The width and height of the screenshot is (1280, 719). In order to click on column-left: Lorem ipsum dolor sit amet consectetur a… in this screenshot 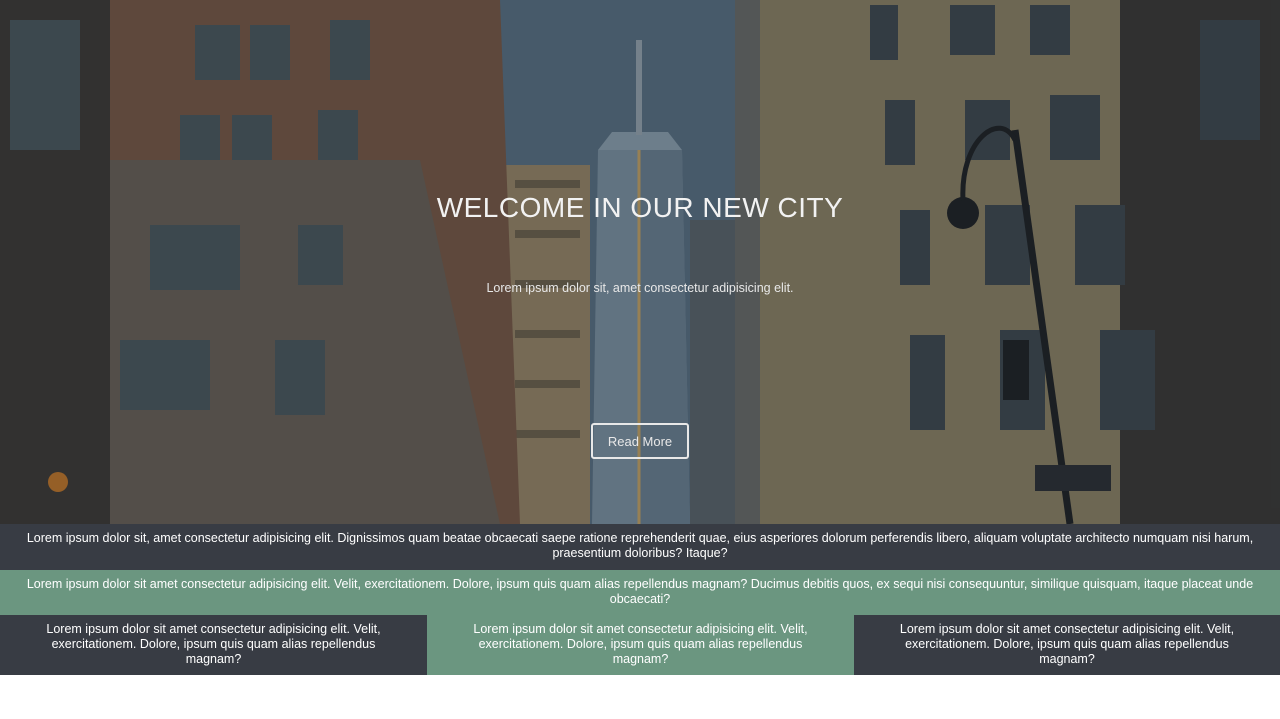, I will do `click(213, 645)`.